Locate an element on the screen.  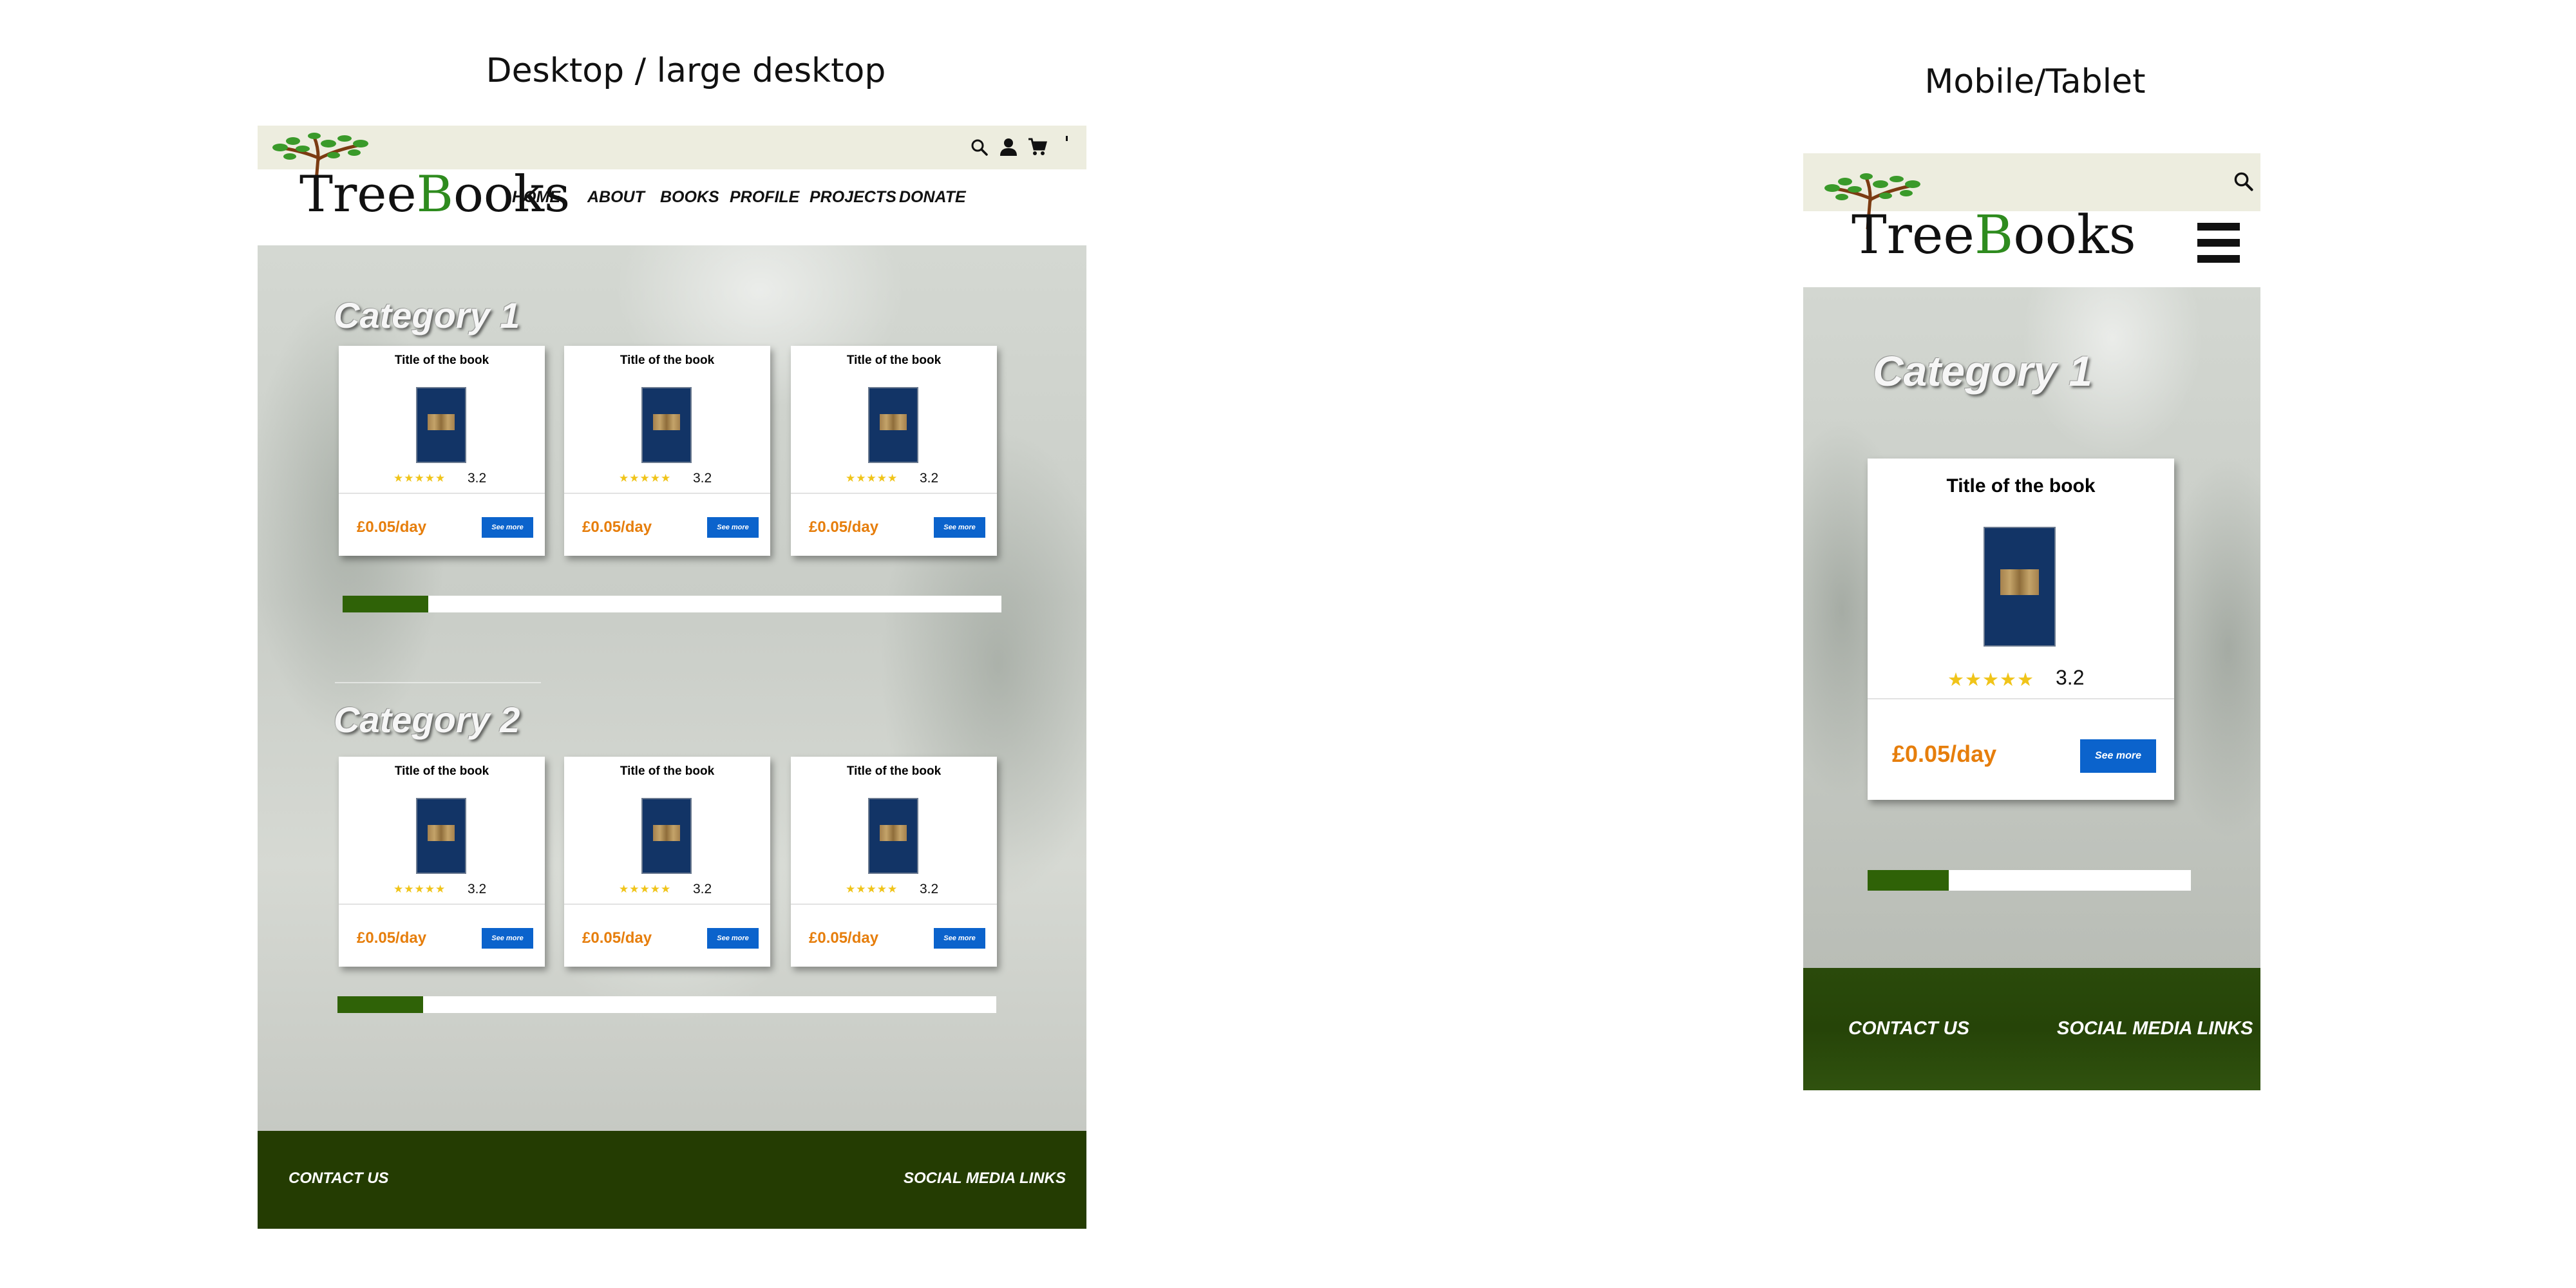
nav-donate: DONATE is located at coordinates (933, 198).